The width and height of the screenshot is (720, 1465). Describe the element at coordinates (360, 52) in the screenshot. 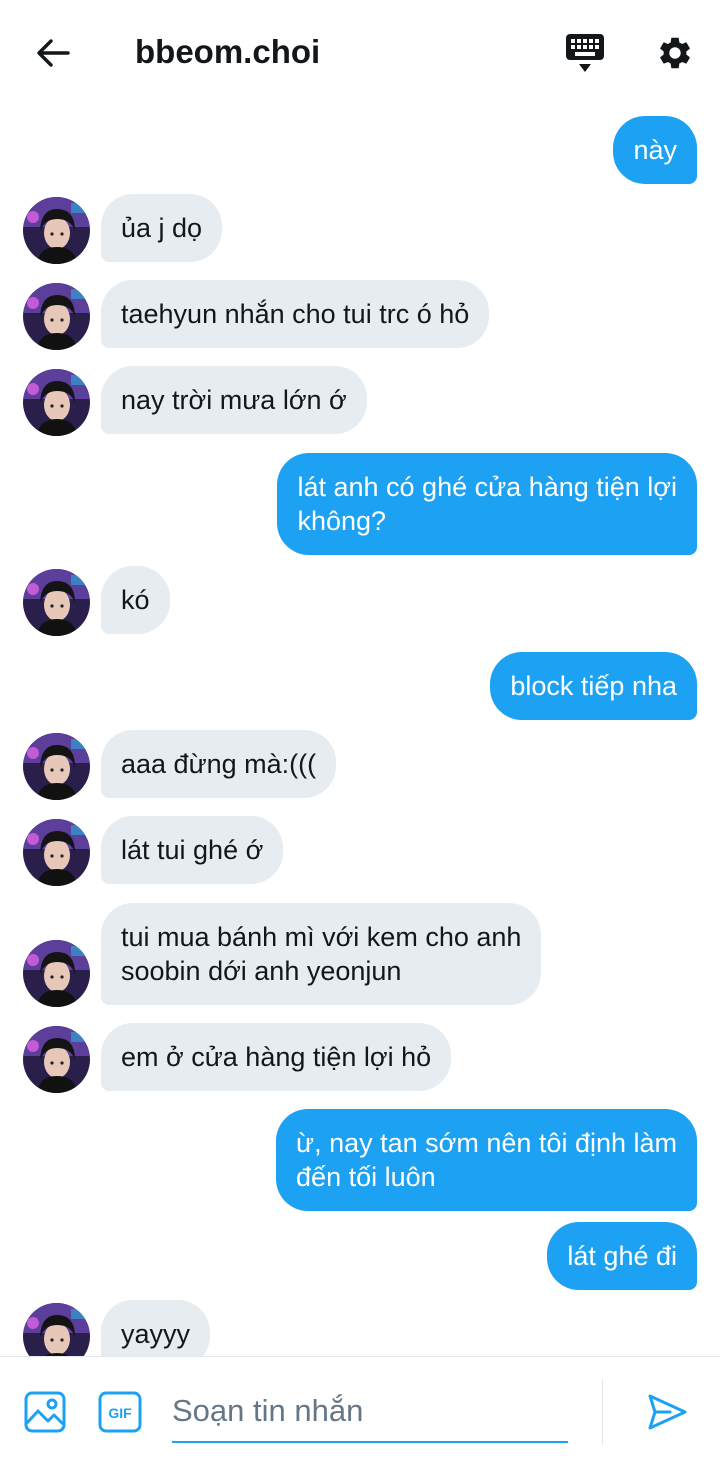

I see `conversation-header: bbeom.choi` at that location.